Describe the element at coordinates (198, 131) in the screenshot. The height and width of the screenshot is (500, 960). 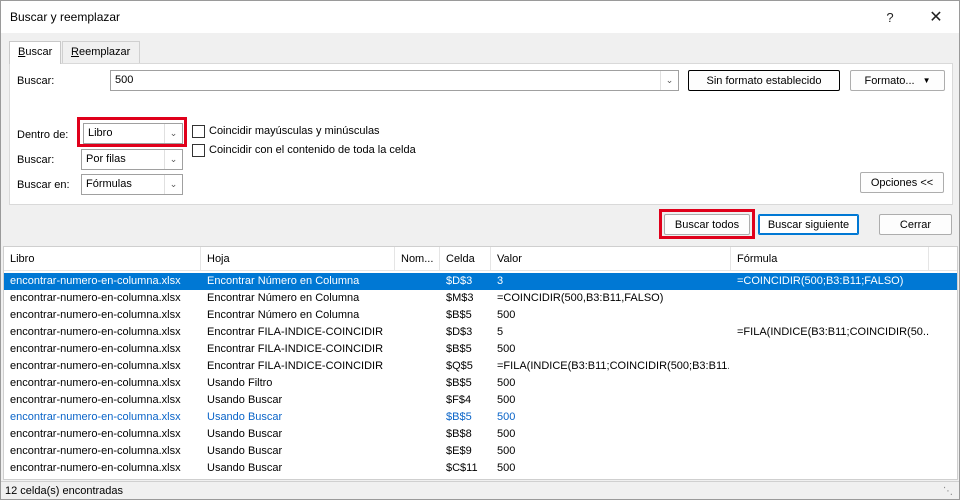
I see `match-case-checkbox` at that location.